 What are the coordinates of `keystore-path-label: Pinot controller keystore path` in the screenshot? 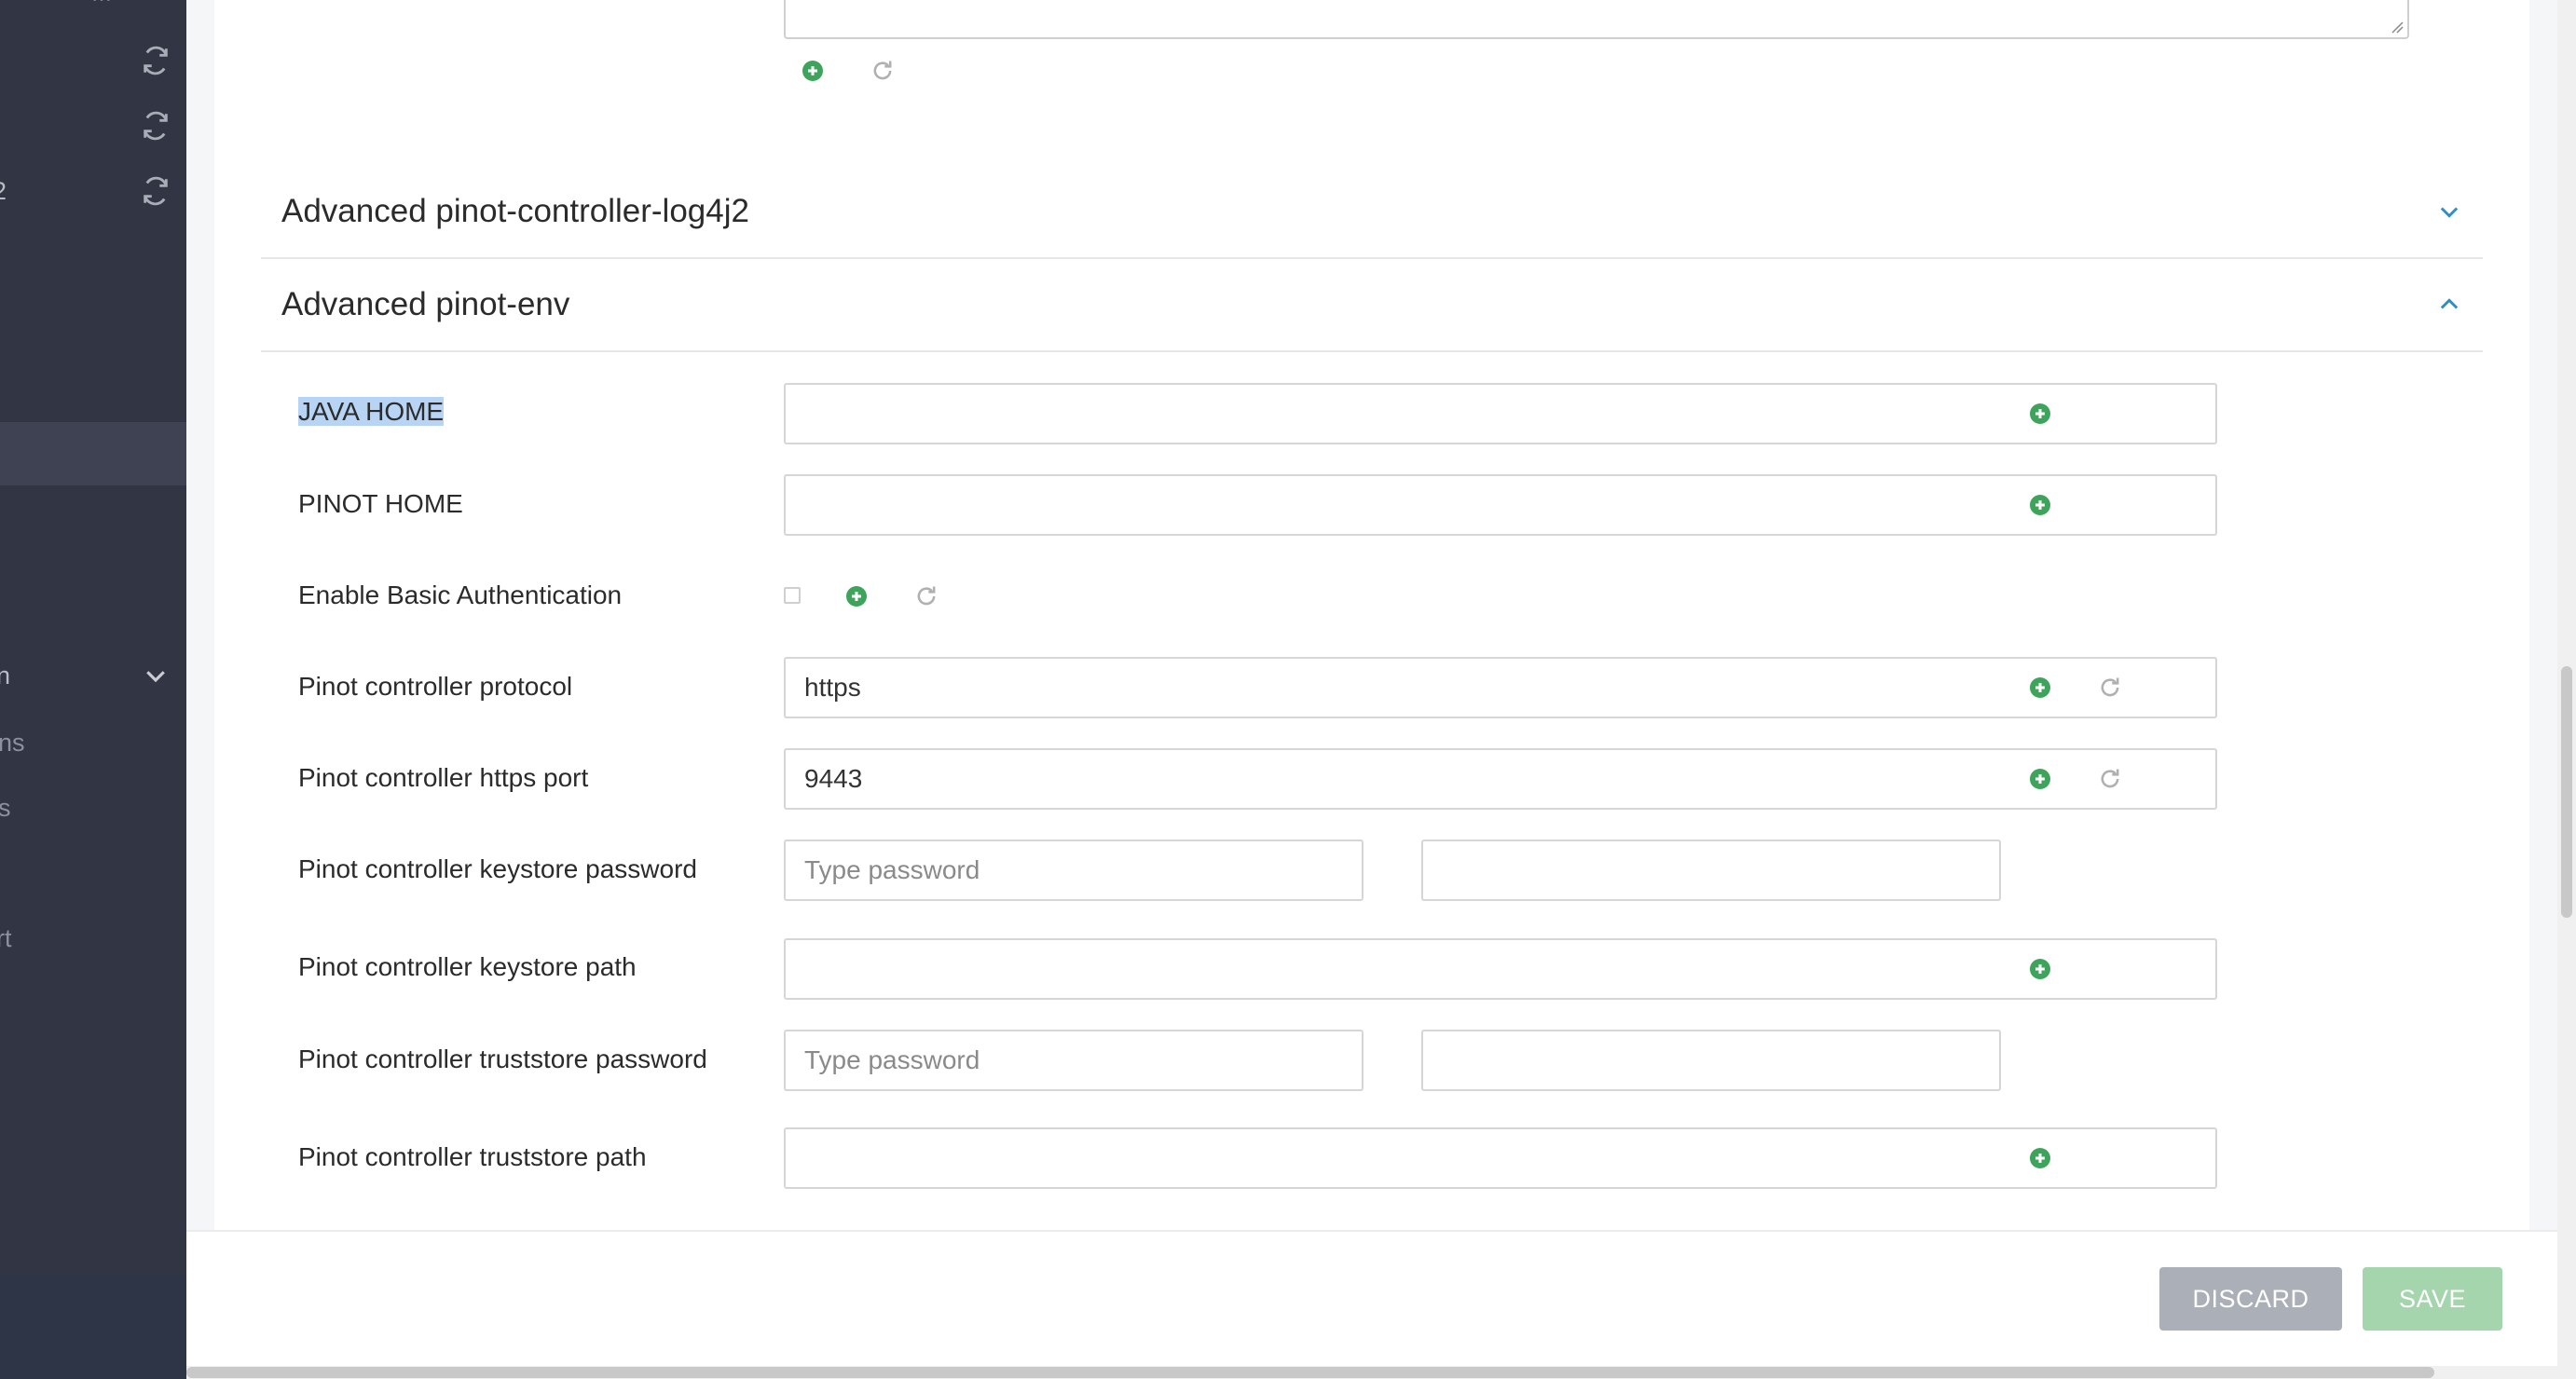 It's located at (467, 967).